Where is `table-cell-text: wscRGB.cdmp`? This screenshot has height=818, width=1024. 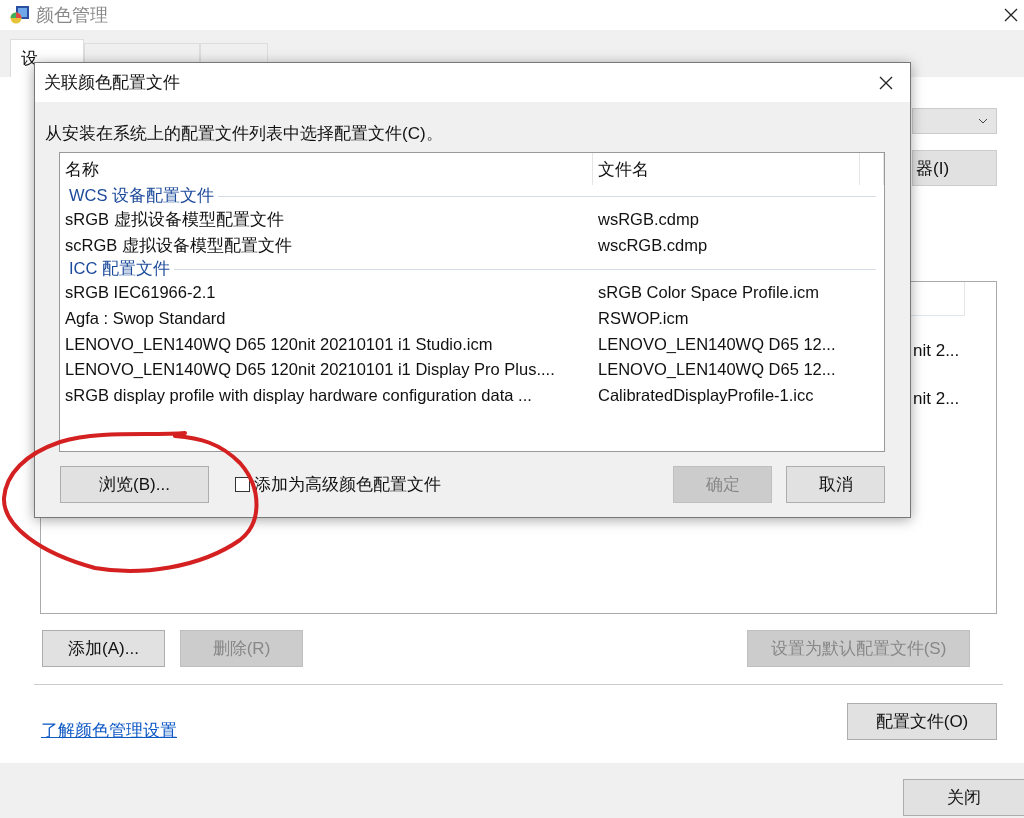 table-cell-text: wscRGB.cdmp is located at coordinates (652, 245).